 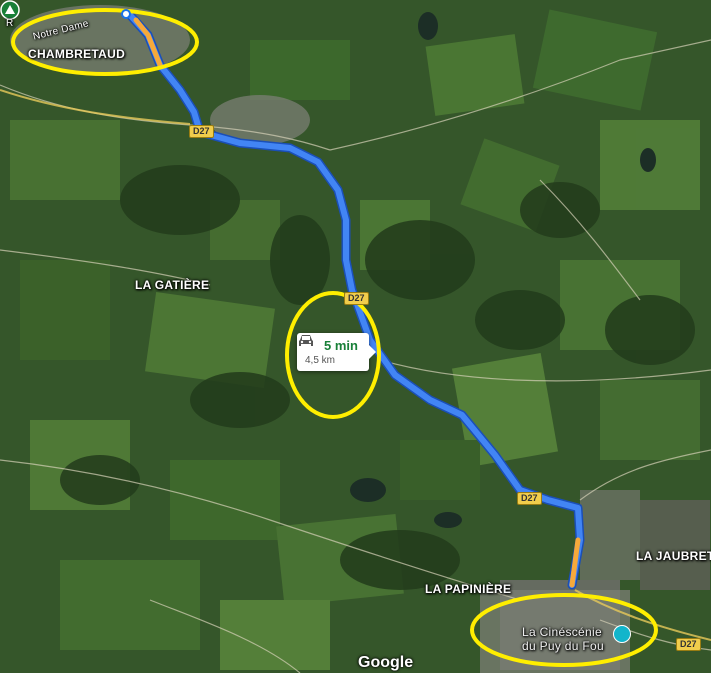 What do you see at coordinates (673, 556) in the screenshot?
I see `place-label-la-jaubret: LA JAUBRET` at bounding box center [673, 556].